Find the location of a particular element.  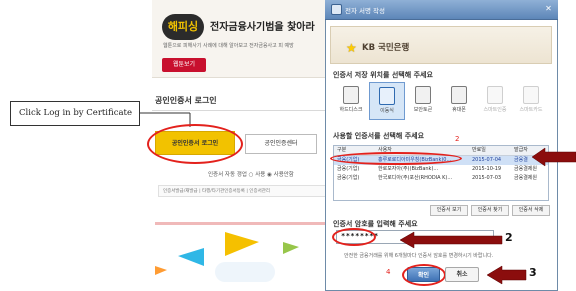

step-arrows is located at coordinates (487, 216).